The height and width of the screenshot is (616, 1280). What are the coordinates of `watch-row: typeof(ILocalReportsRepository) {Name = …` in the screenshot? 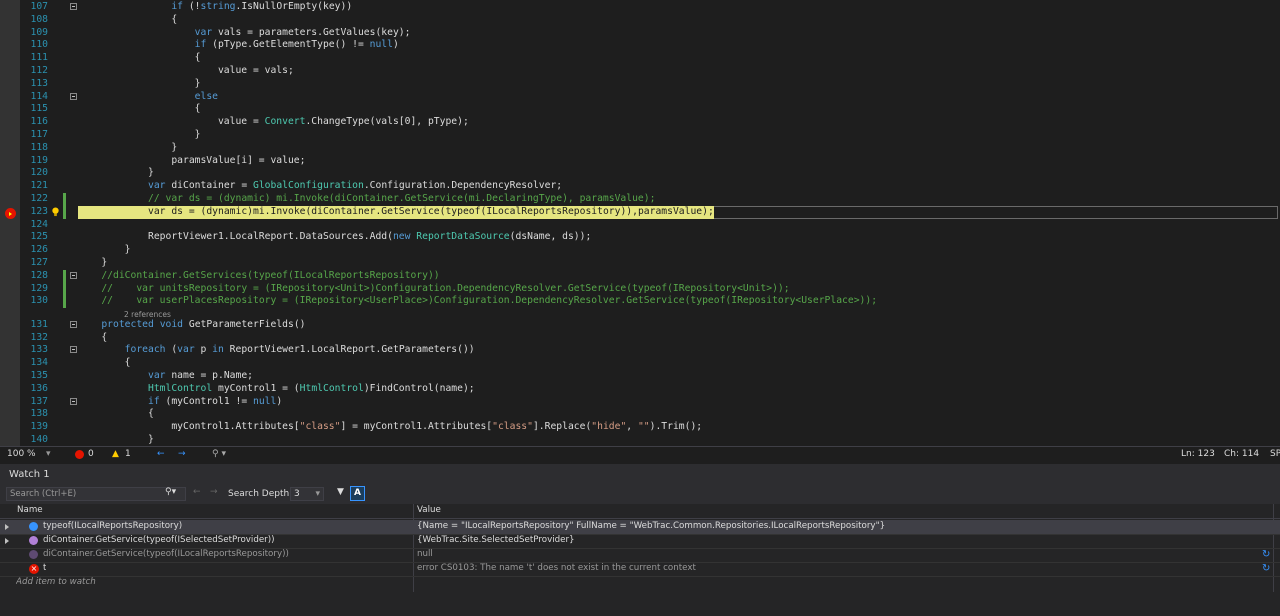 It's located at (640, 527).